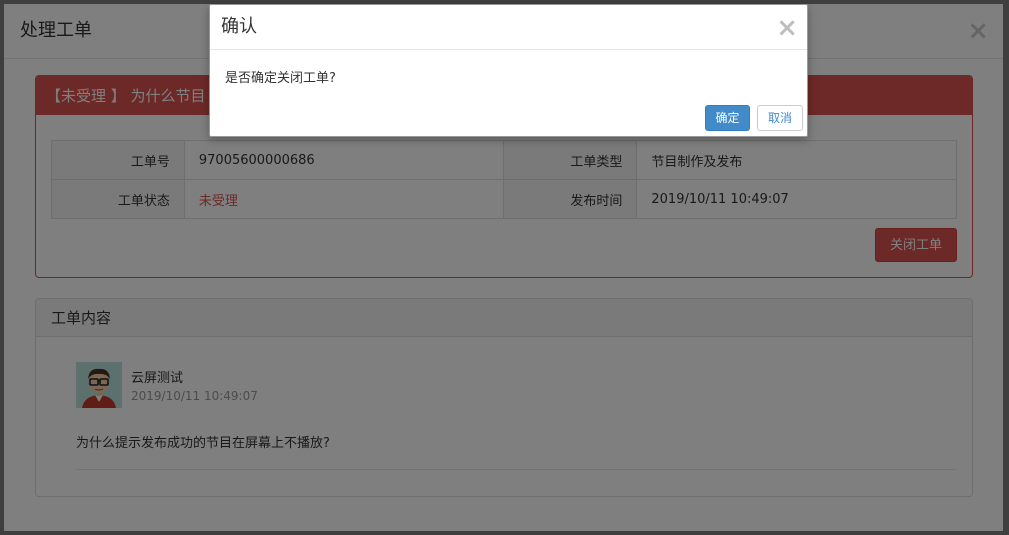  Describe the element at coordinates (780, 118) in the screenshot. I see `confirm-cancel-button: 取消` at that location.